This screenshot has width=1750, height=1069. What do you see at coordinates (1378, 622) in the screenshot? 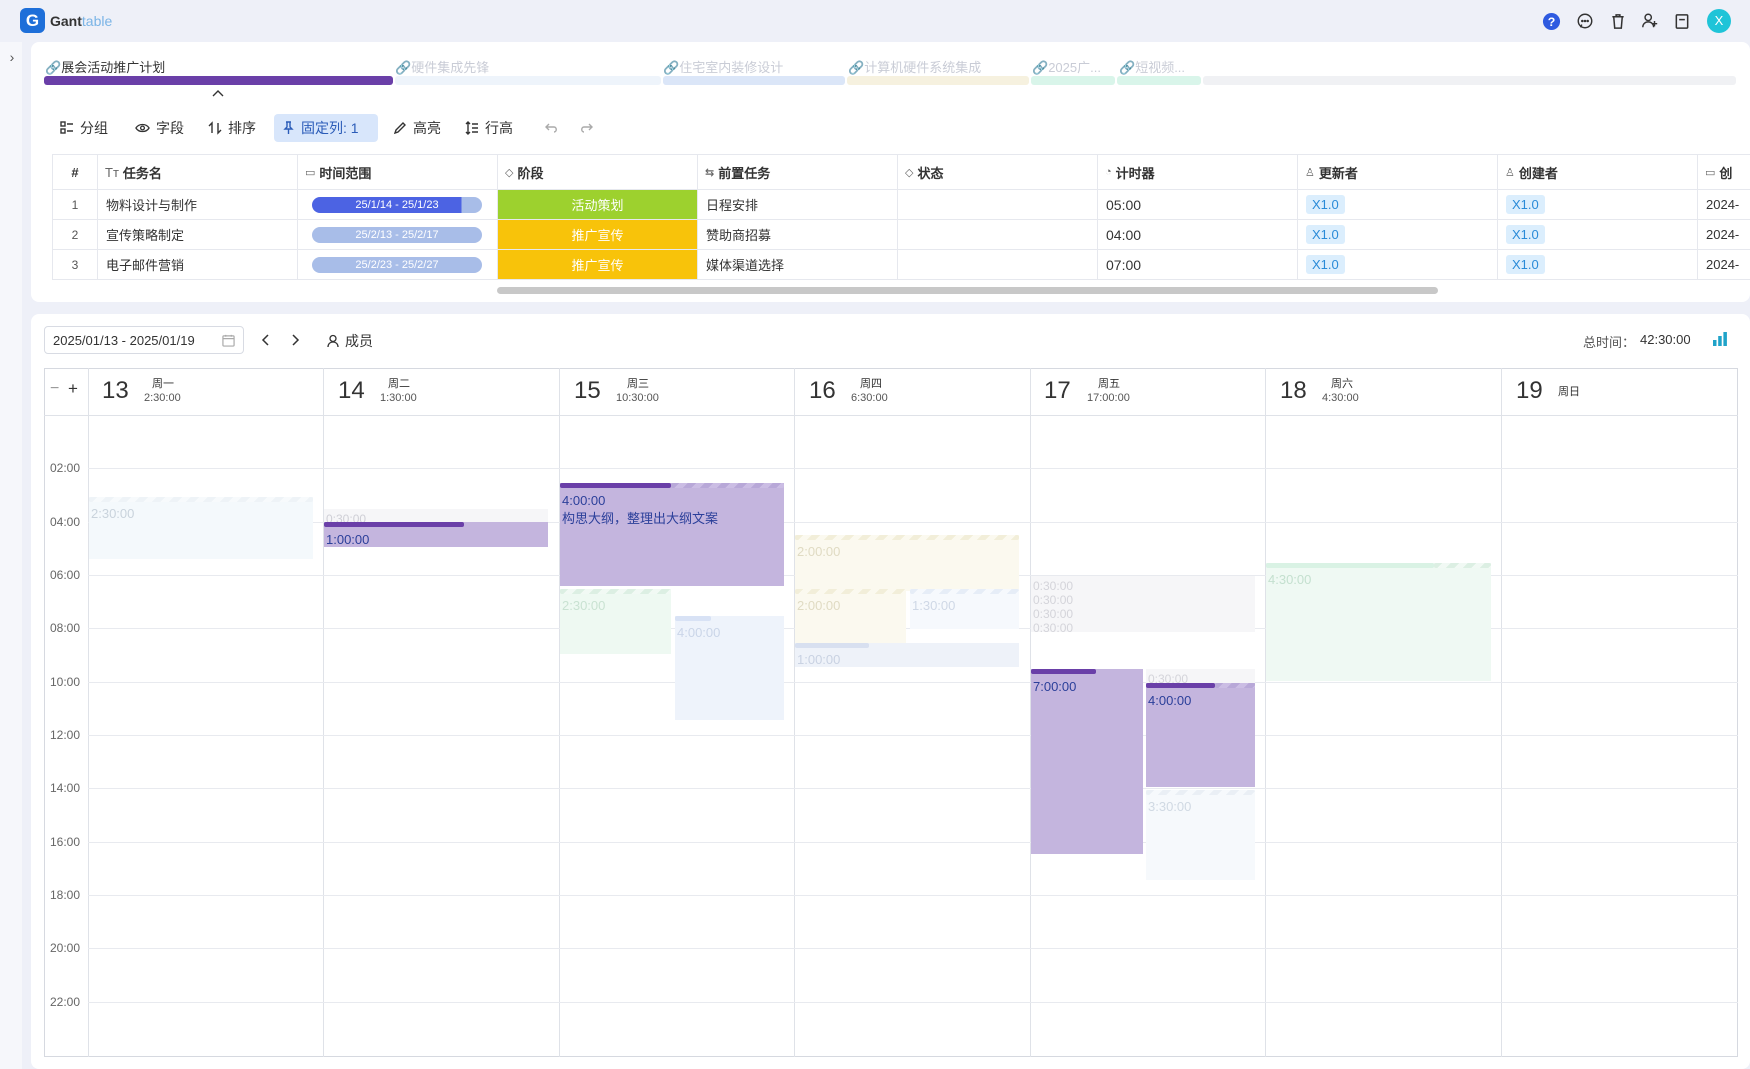
I see `calendar-event: 4:30:00` at bounding box center [1378, 622].